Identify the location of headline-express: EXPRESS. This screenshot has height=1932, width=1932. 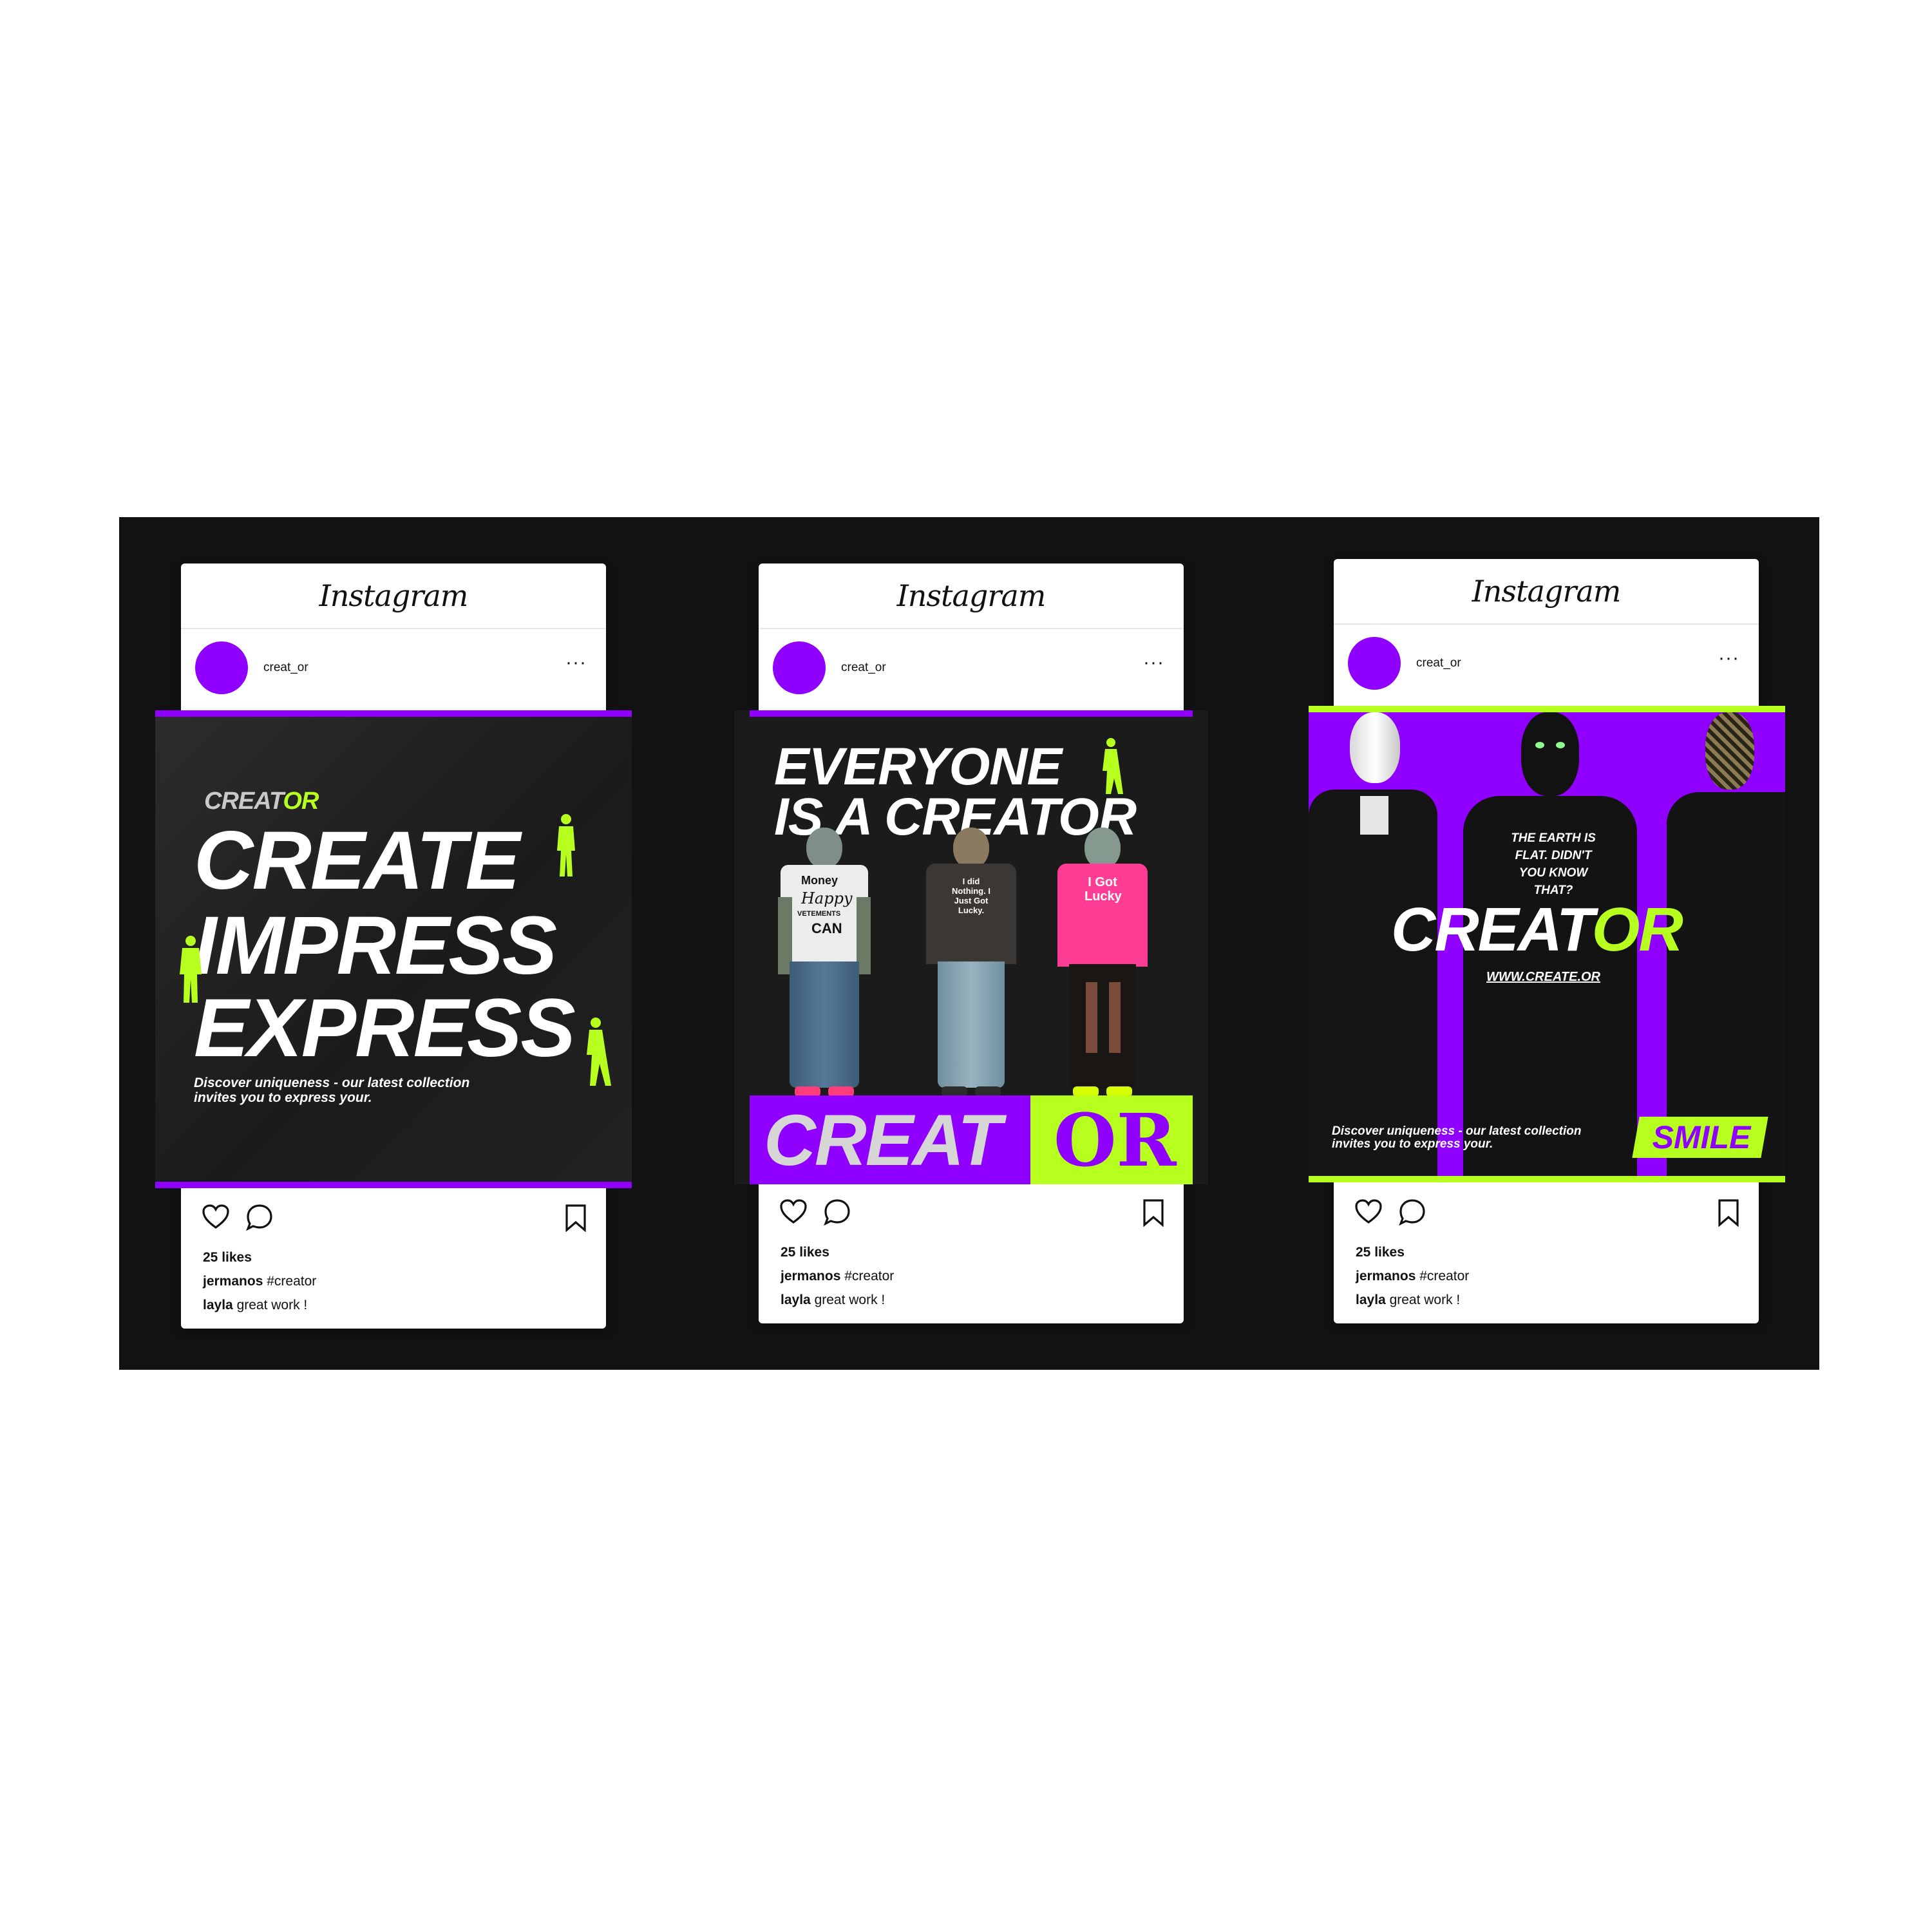
(385, 1028).